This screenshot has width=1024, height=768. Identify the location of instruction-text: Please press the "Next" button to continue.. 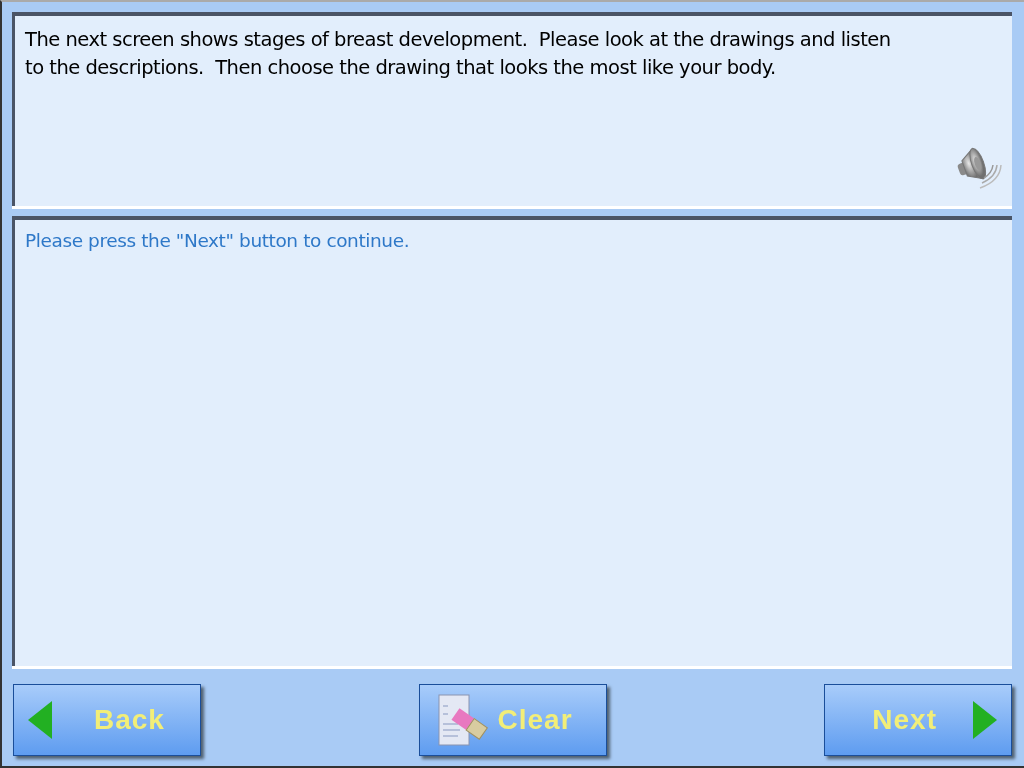
(218, 240).